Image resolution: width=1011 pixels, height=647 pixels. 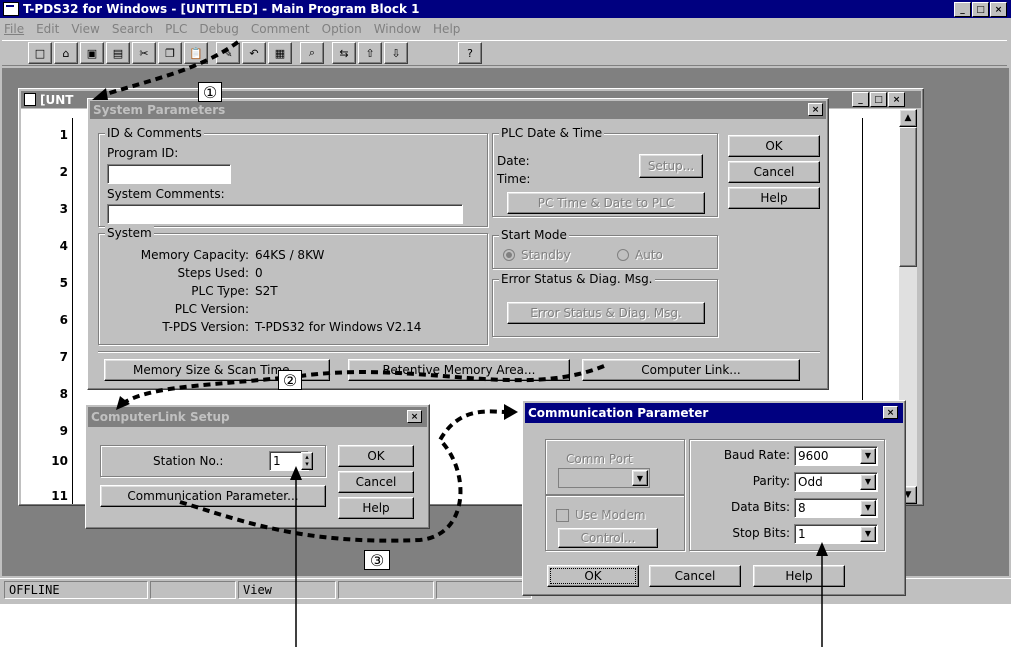 I want to click on step-2-marker: ②, so click(x=290, y=380).